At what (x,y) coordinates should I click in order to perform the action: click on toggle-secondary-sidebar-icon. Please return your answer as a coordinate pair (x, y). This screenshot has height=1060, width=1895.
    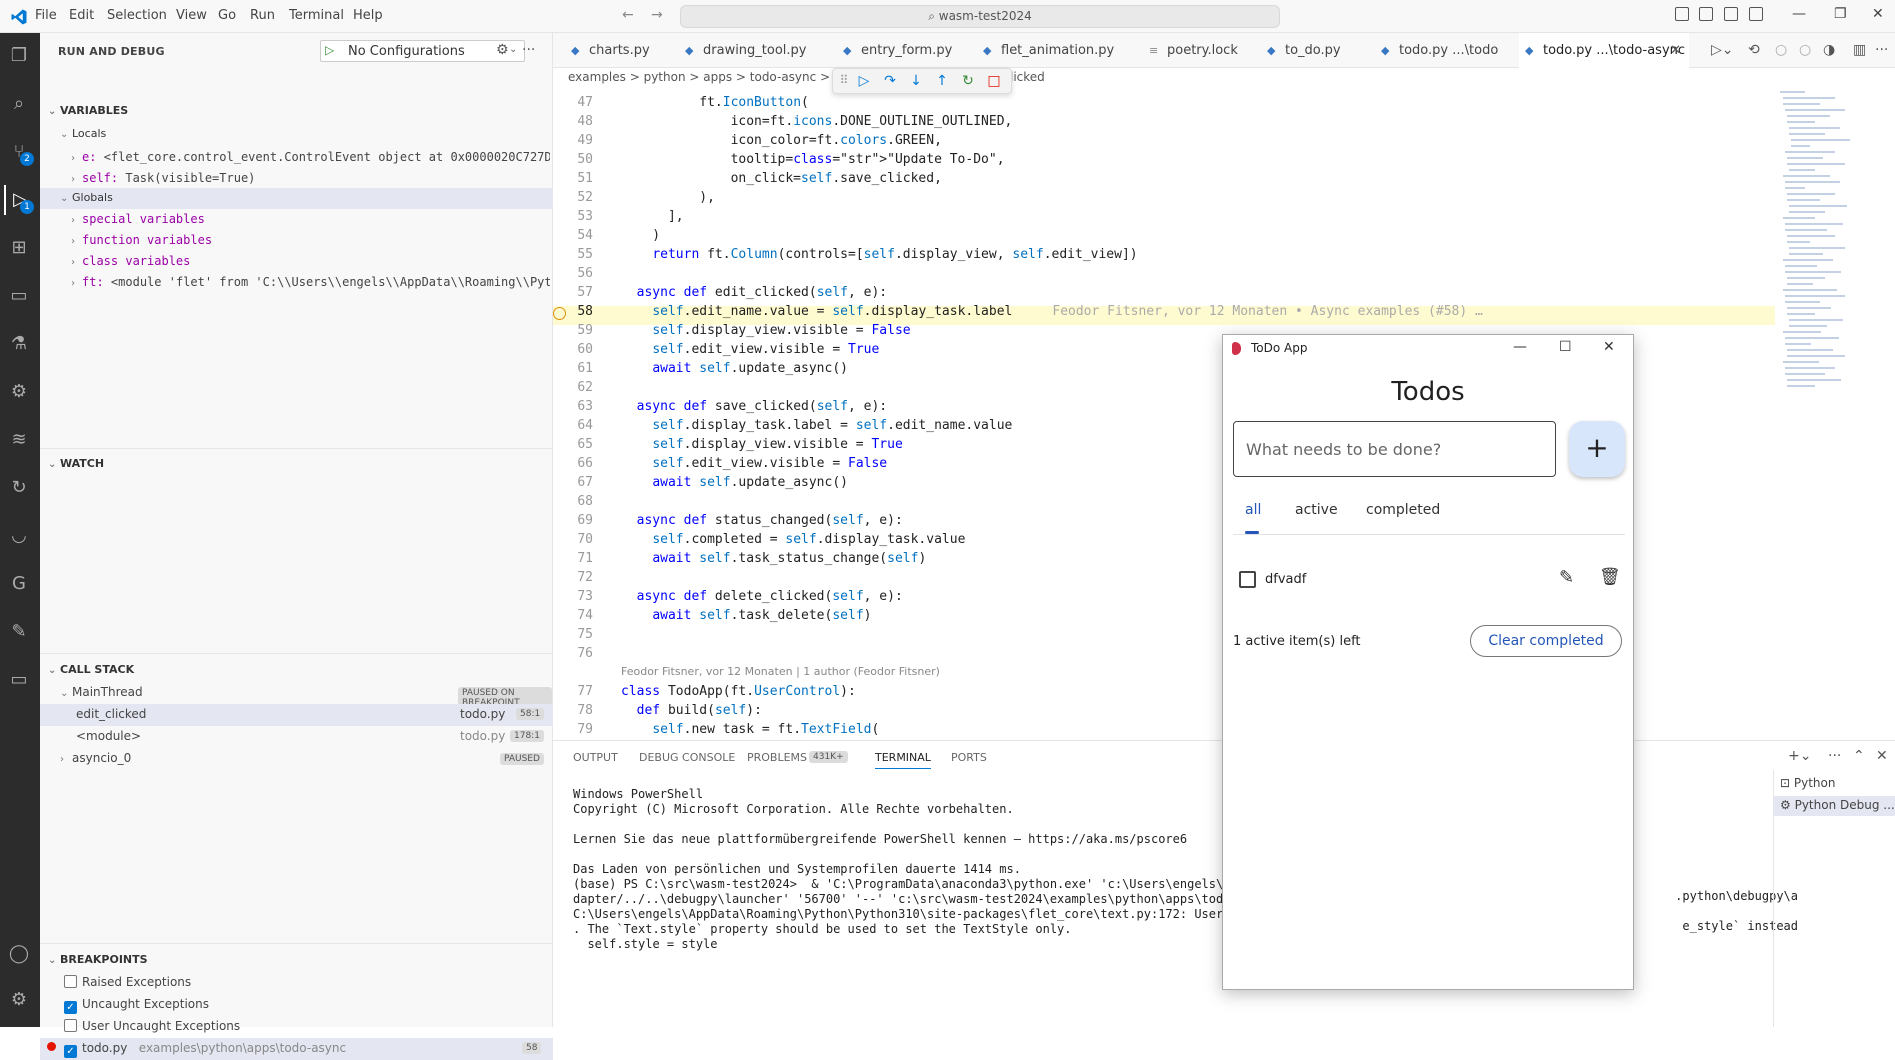
    Looking at the image, I should click on (1731, 14).